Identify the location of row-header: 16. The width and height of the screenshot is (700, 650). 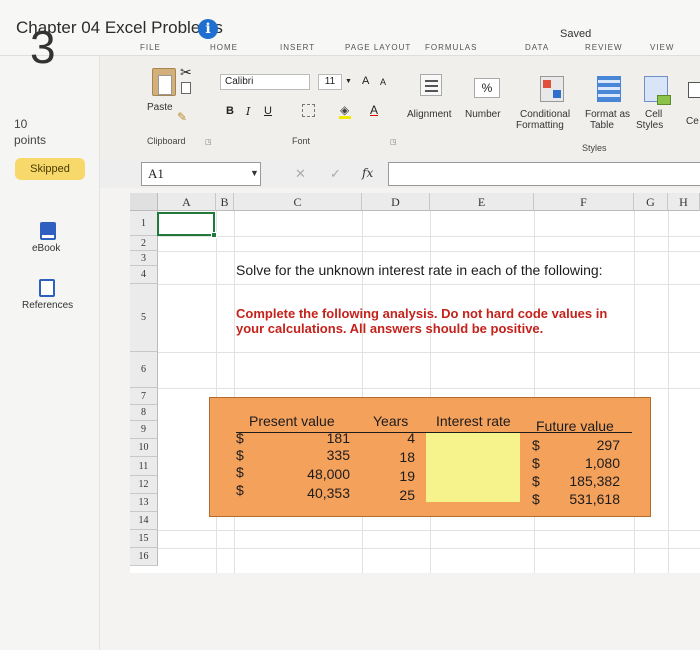
(144, 557).